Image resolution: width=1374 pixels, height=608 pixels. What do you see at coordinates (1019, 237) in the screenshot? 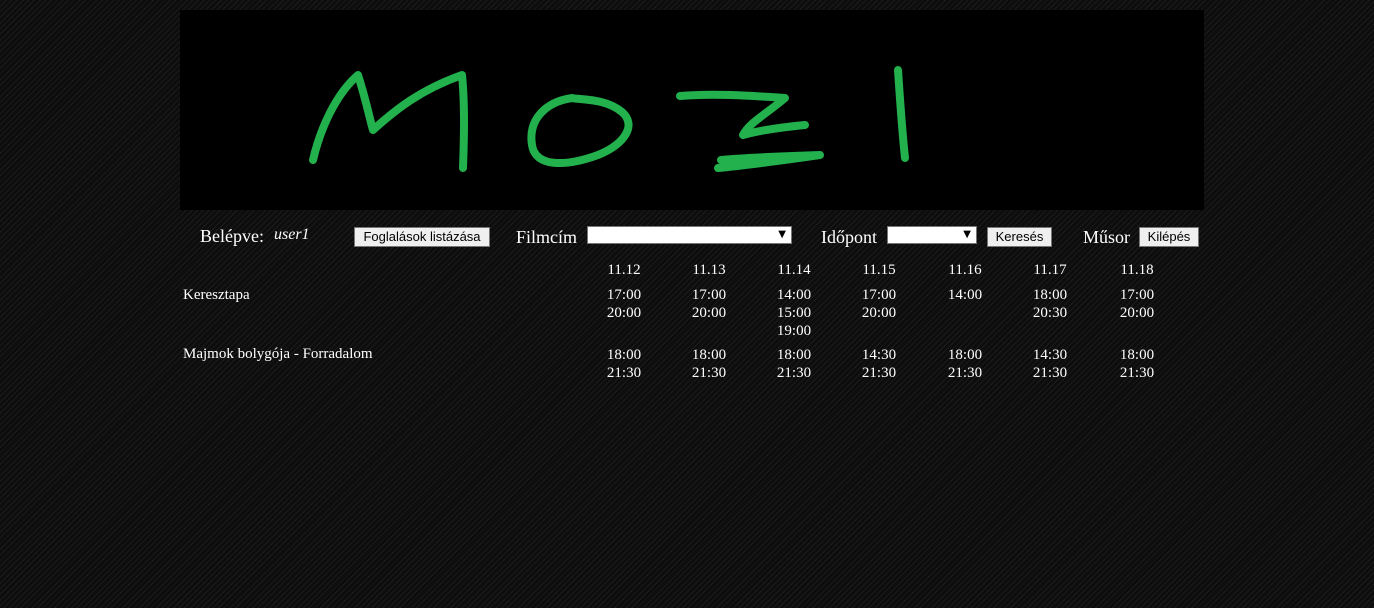
I see `search-button: Keresés` at bounding box center [1019, 237].